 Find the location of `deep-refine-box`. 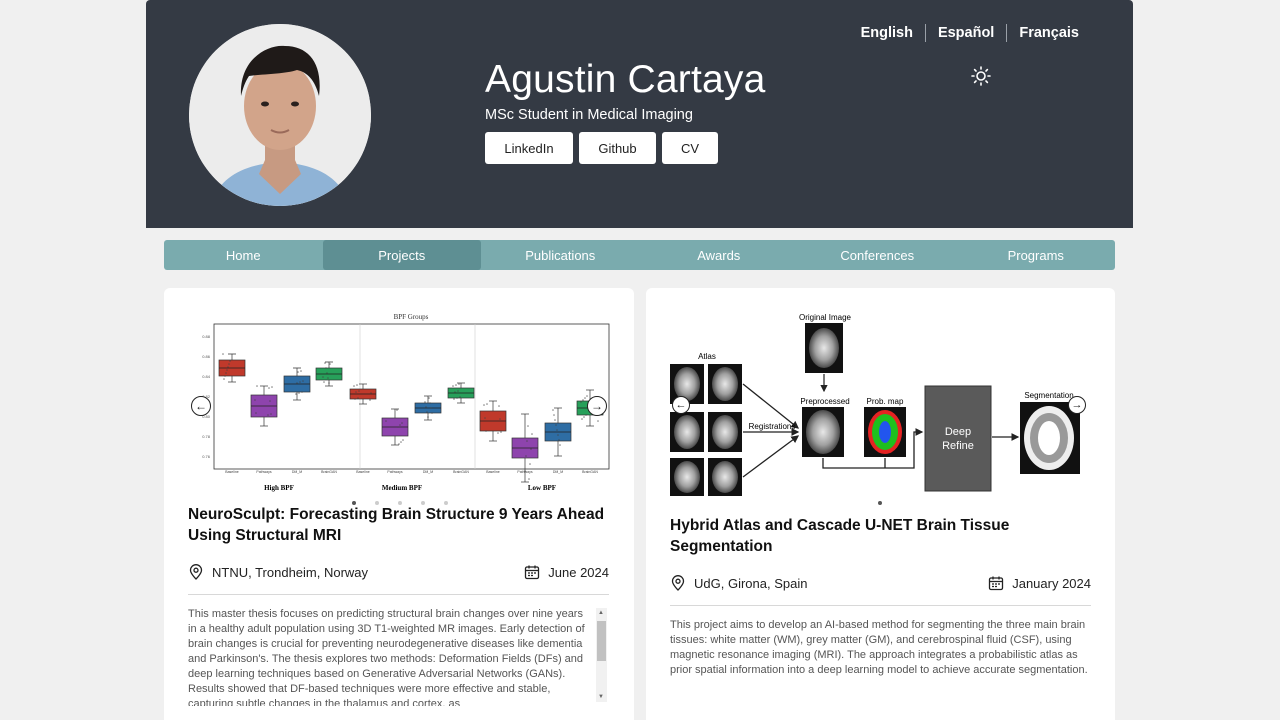

deep-refine-box is located at coordinates (958, 438).